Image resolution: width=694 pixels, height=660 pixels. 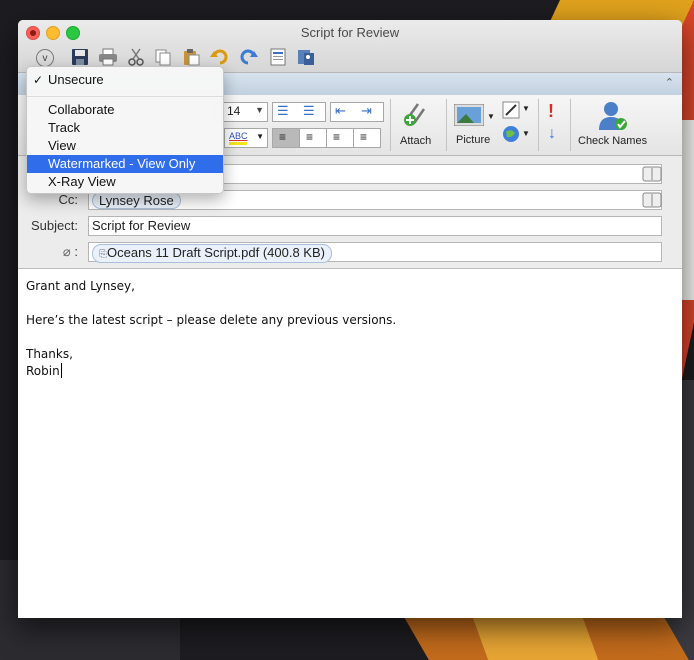 I want to click on menu-item-label: View, so click(x=62, y=145).